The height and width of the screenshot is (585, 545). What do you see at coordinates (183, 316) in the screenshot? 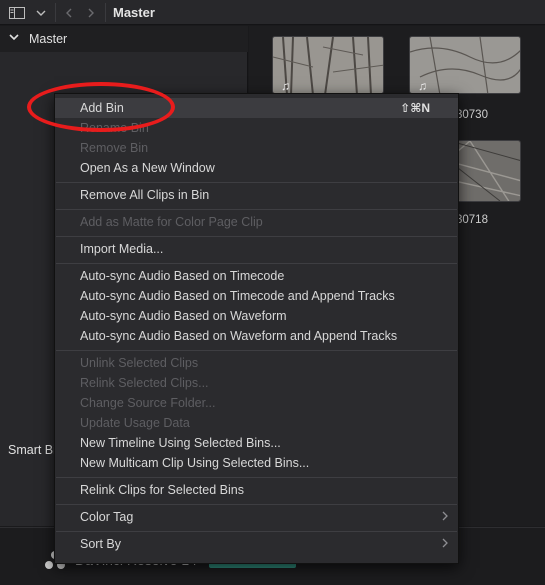
I see `menu-item-label: Auto-sync Audio Based on Waveform` at bounding box center [183, 316].